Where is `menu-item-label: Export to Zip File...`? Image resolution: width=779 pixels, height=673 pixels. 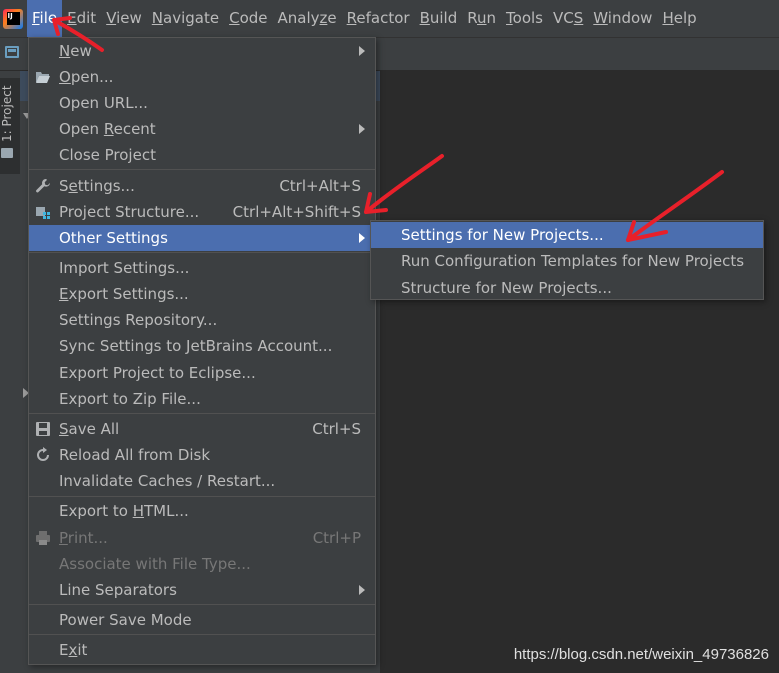 menu-item-label: Export to Zip File... is located at coordinates (130, 399).